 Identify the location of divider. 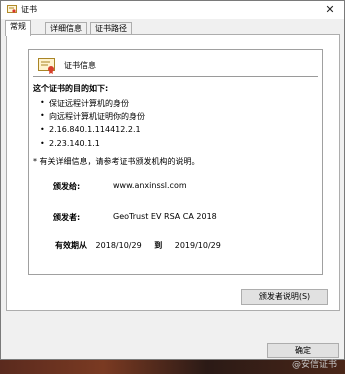
(175, 76).